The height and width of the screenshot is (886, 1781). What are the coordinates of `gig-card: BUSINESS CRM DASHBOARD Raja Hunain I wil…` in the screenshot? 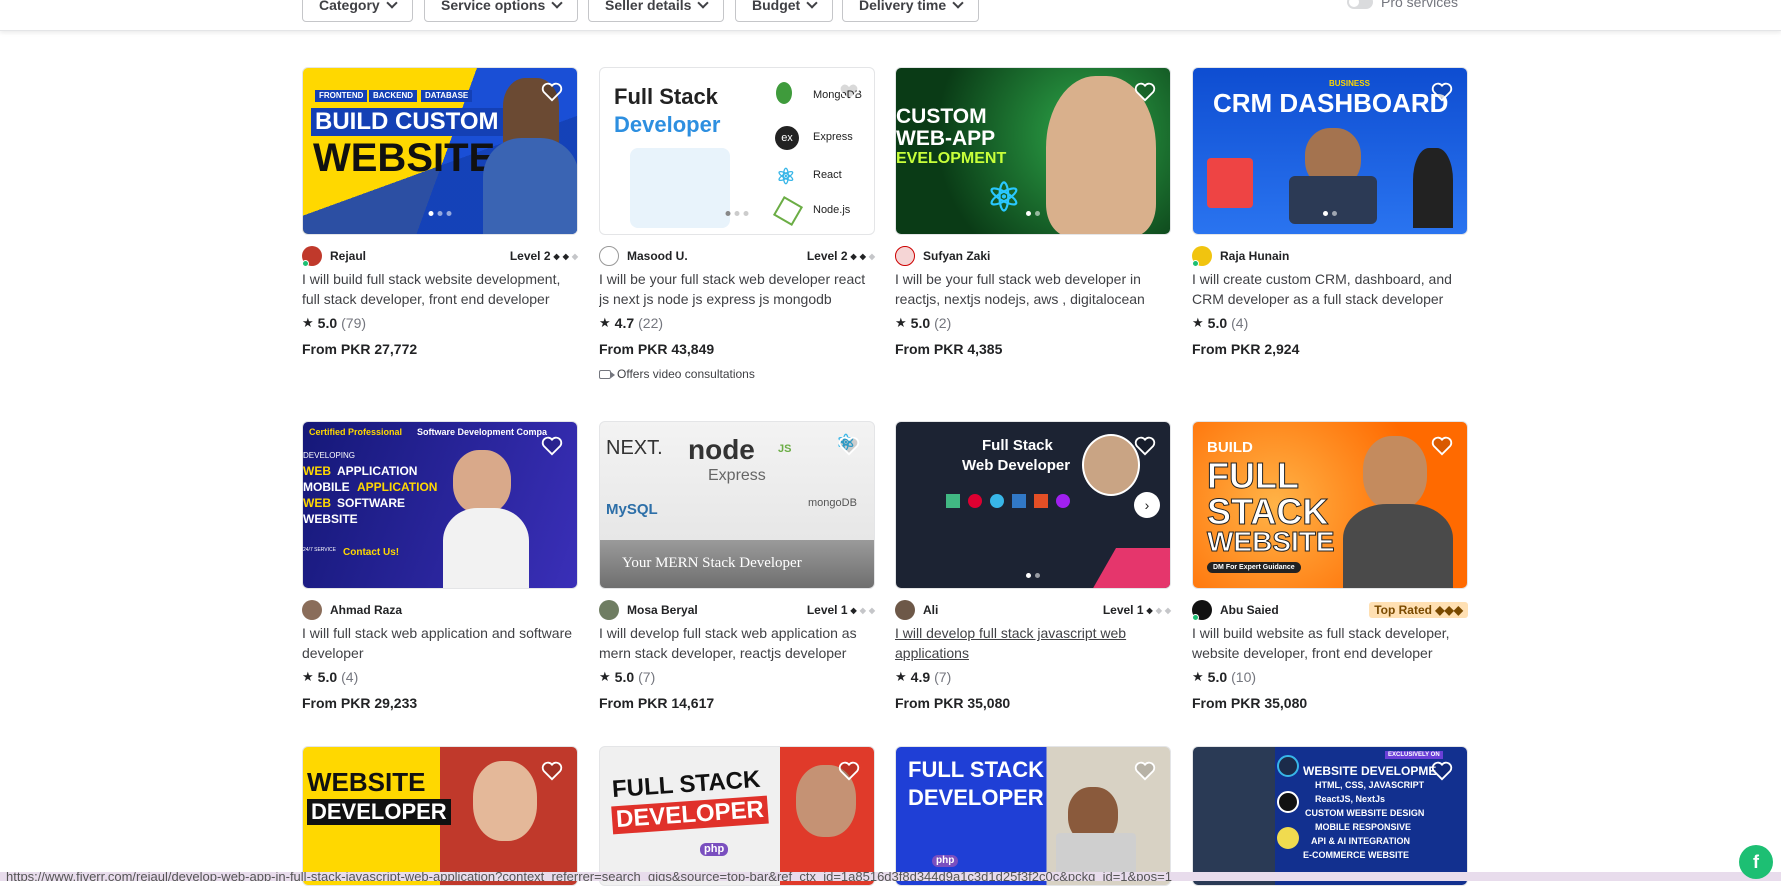 It's located at (1330, 212).